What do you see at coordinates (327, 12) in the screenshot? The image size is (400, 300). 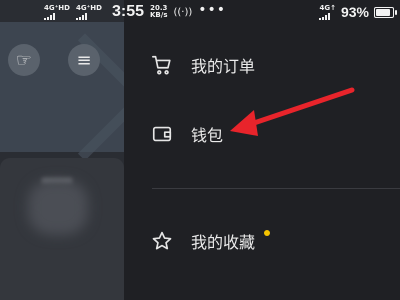 I see `network-indicator-3: 4G↑` at bounding box center [327, 12].